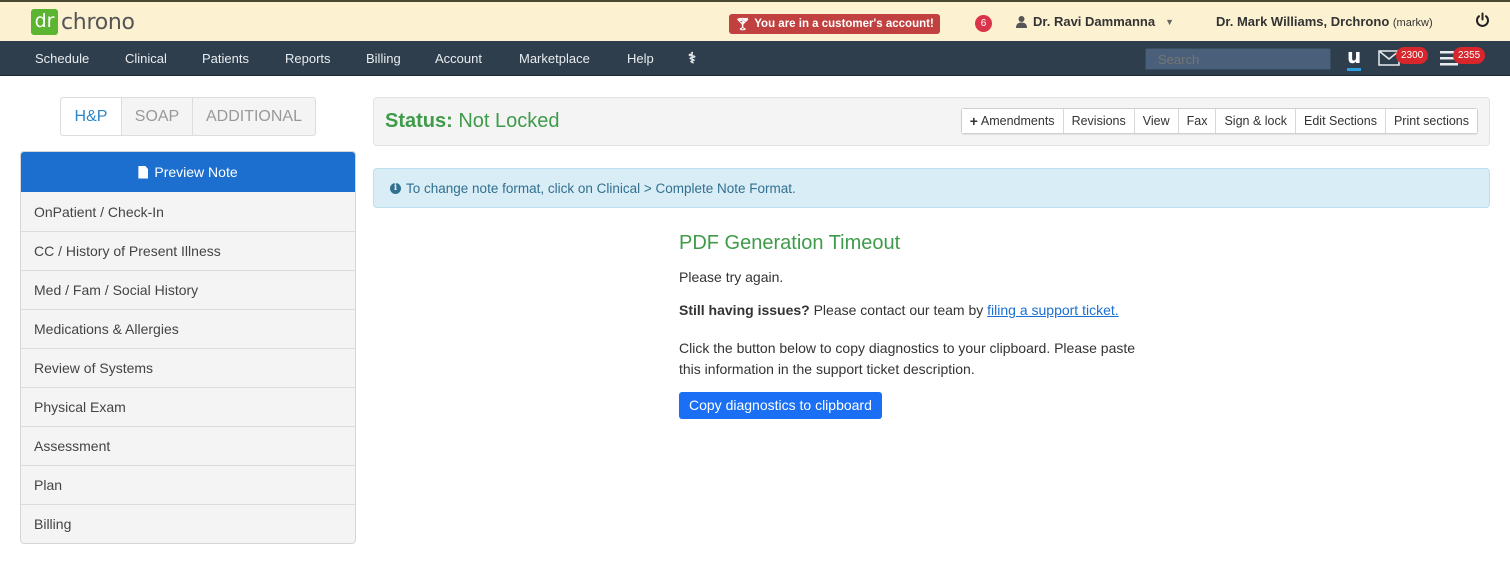 The width and height of the screenshot is (1510, 561). What do you see at coordinates (1412, 55) in the screenshot?
I see `mail-count-badge: 2300` at bounding box center [1412, 55].